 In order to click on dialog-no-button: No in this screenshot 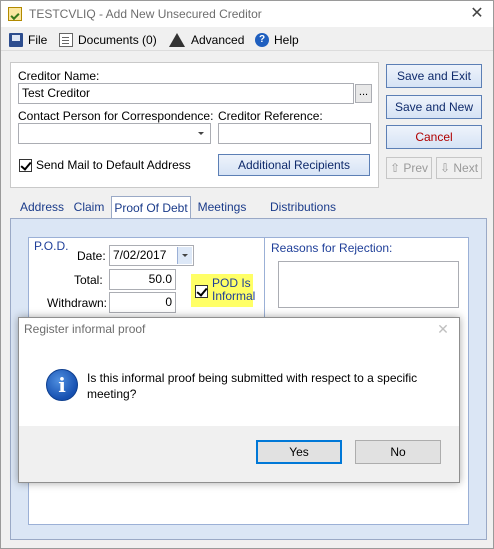, I will do `click(398, 452)`.